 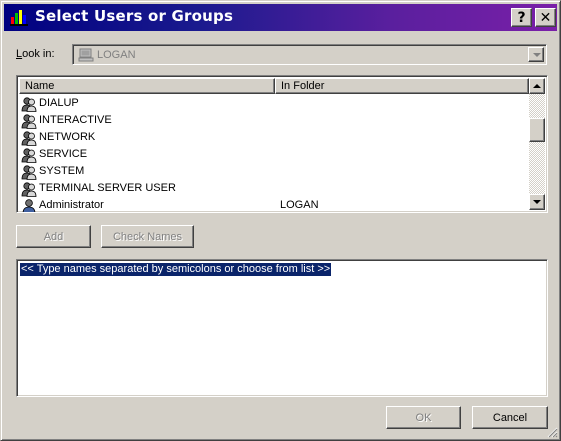 I want to click on resize-grip-icon, so click(x=552, y=432).